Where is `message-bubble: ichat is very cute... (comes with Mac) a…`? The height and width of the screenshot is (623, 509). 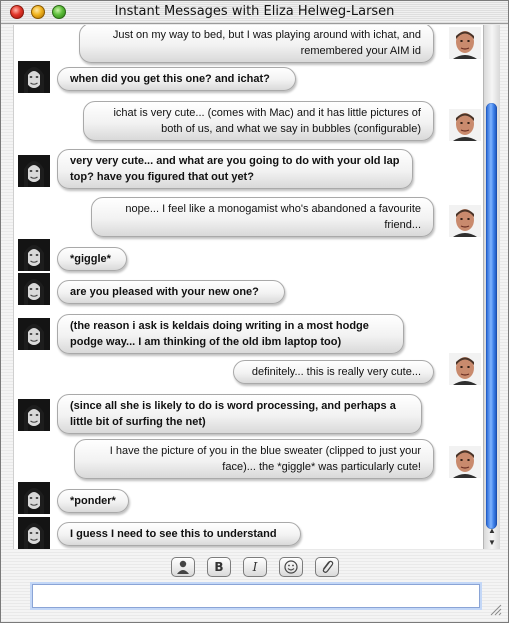 message-bubble: ichat is very cute... (comes with Mac) a… is located at coordinates (258, 121).